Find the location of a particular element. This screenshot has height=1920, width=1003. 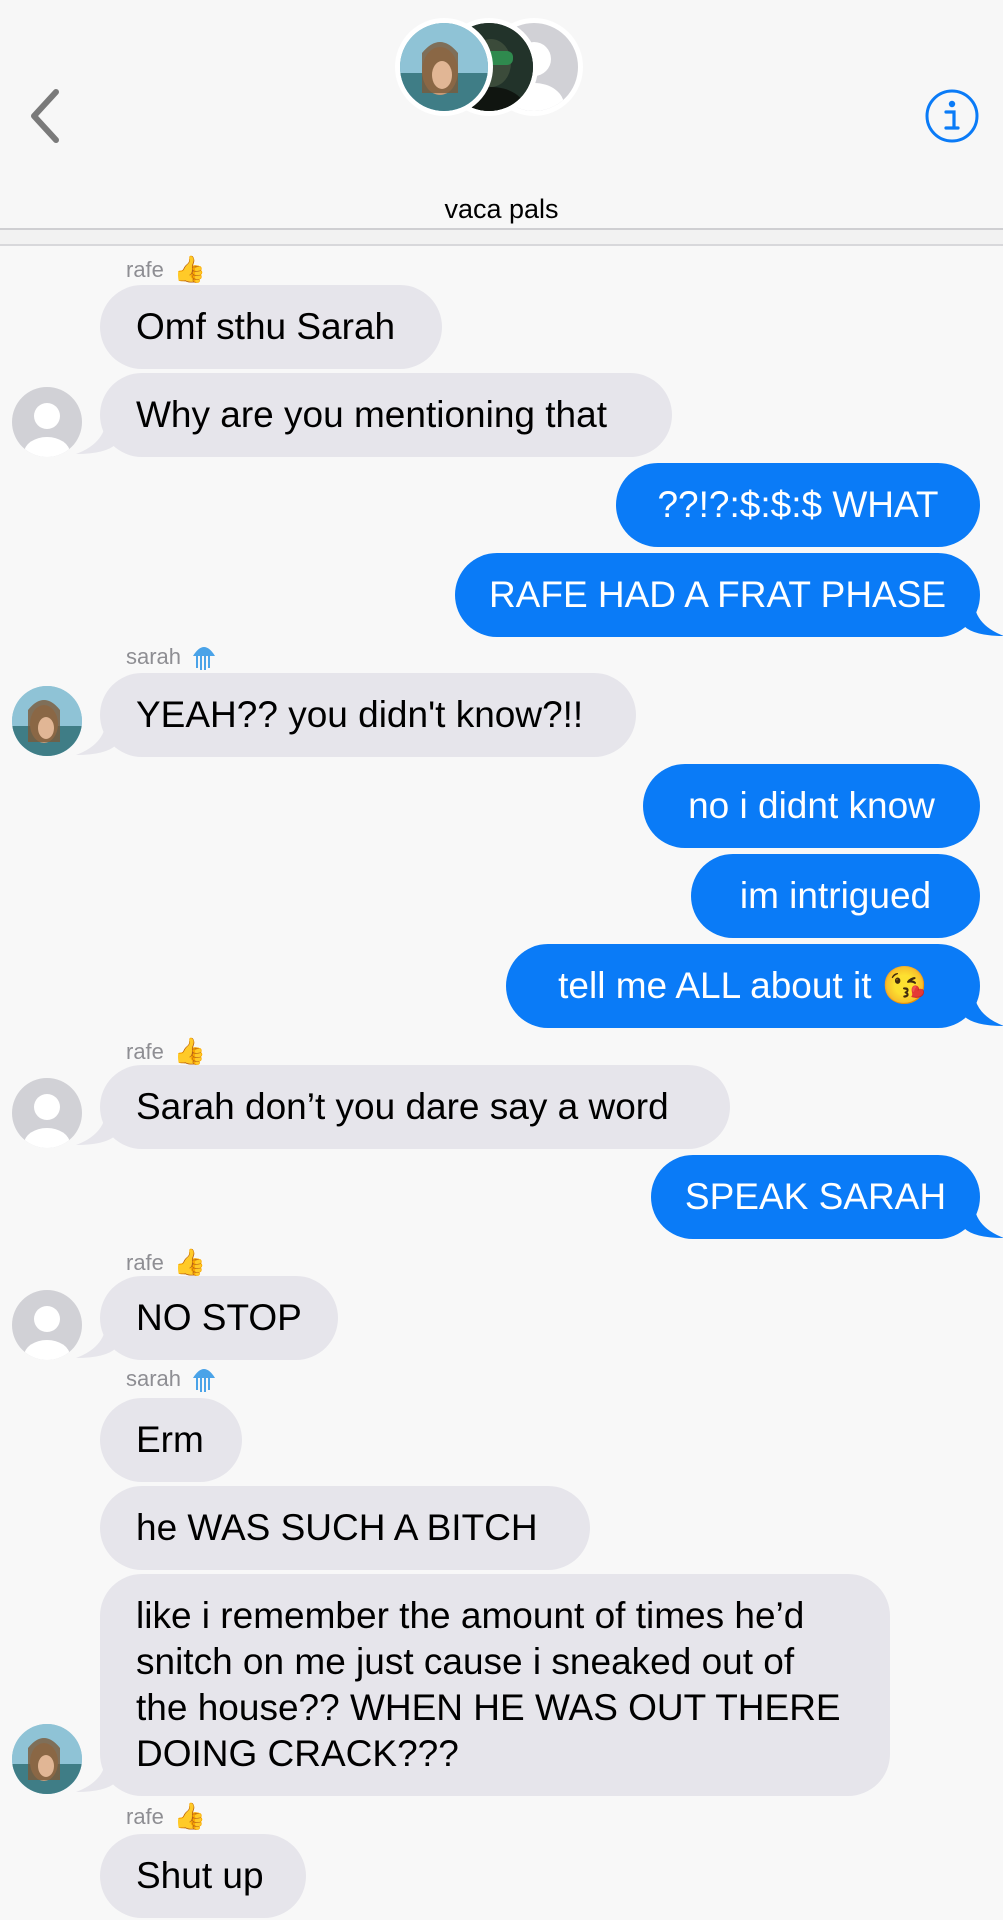

message-text: ??!?:$:$:$ WHAT is located at coordinates (798, 504).